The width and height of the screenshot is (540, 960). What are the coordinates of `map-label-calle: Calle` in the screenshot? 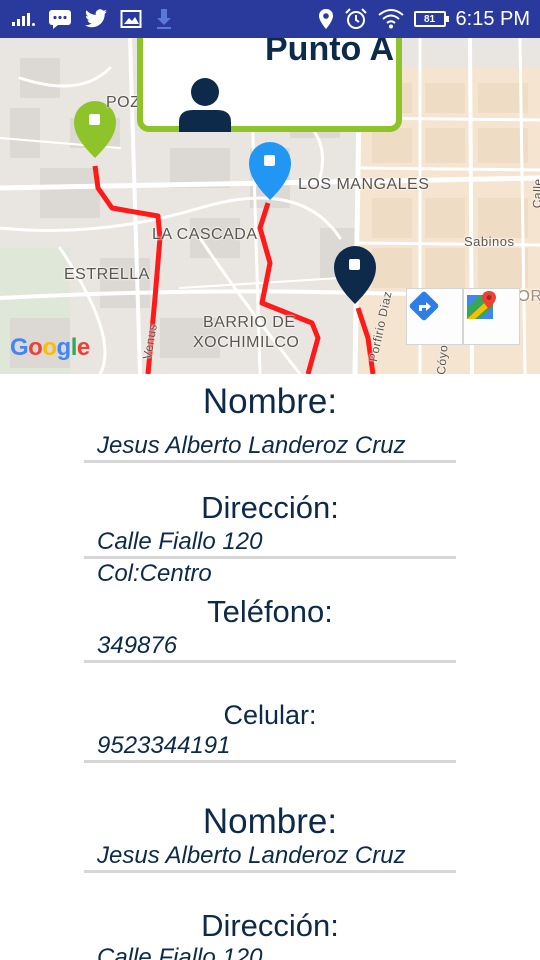 It's located at (535, 193).